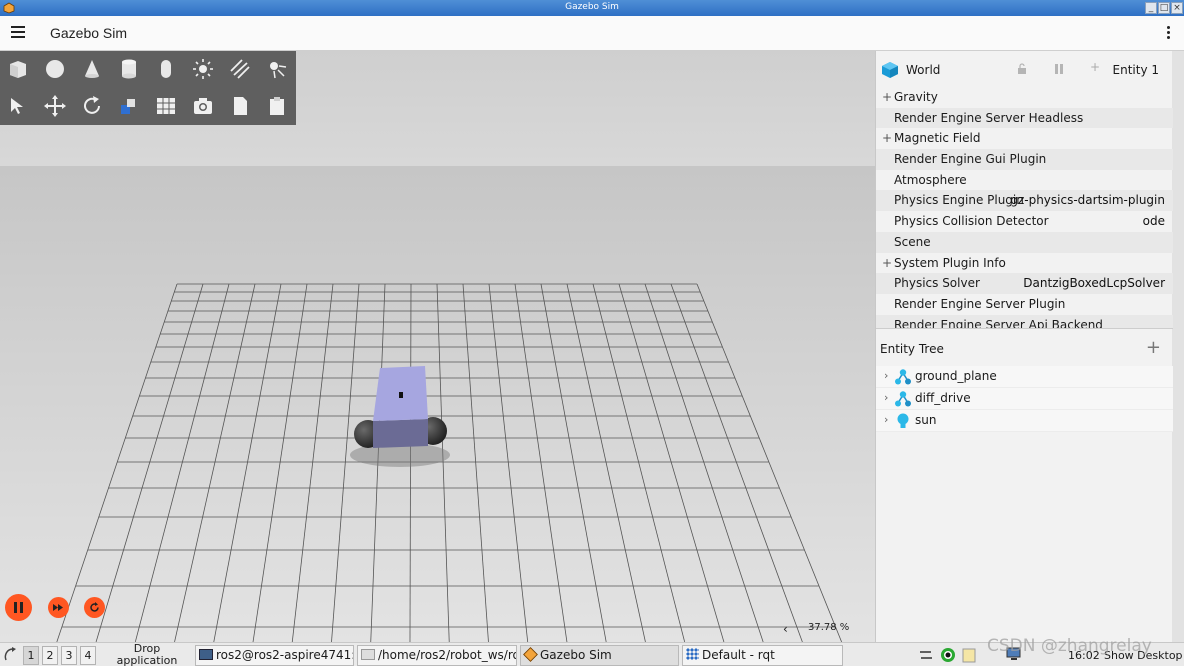  What do you see at coordinates (969, 655) in the screenshot?
I see `clipboard-icon` at bounding box center [969, 655].